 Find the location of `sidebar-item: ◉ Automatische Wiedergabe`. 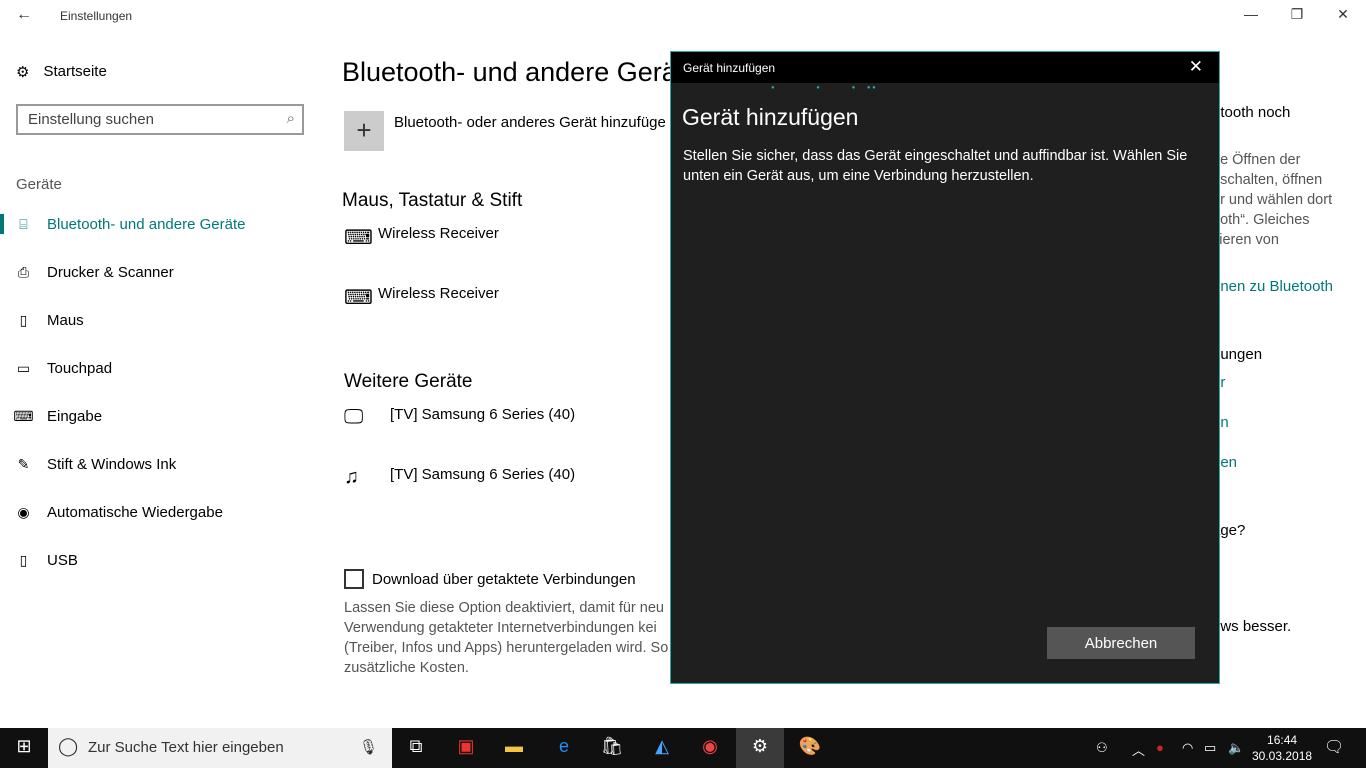

sidebar-item: ◉ Automatische Wiedergabe is located at coordinates (160, 512).